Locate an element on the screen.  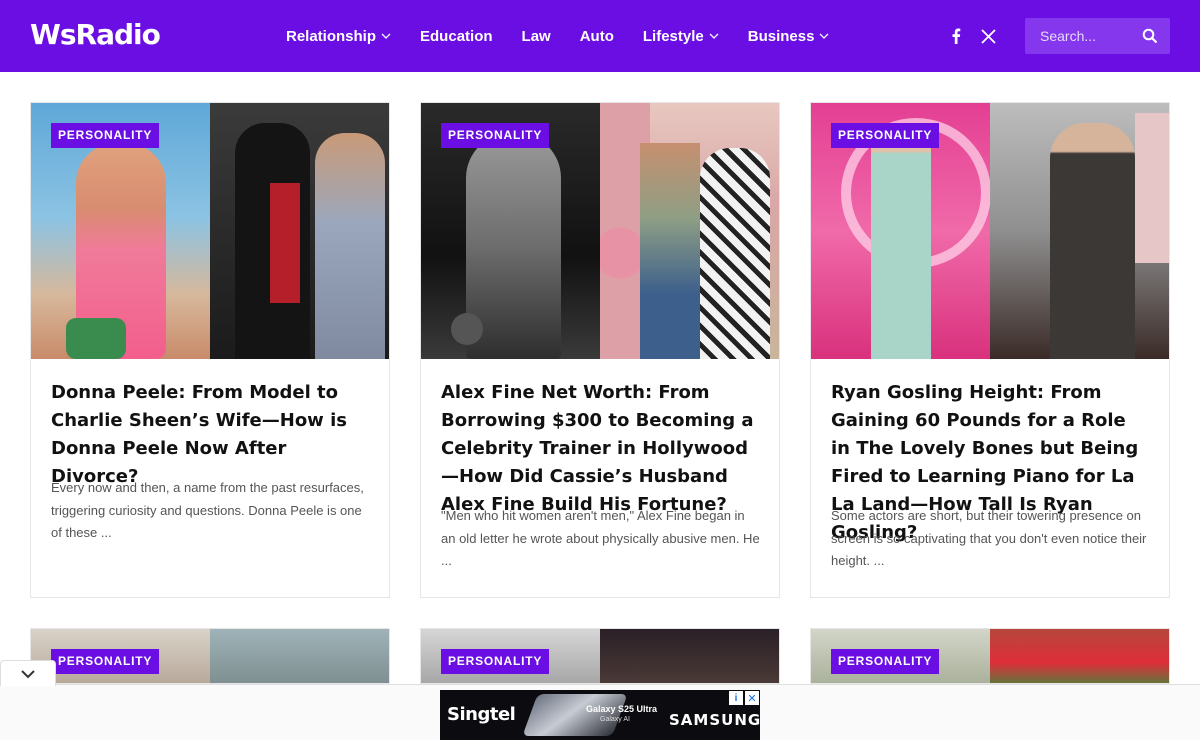
nav-item-law: Law is located at coordinates (536, 36).